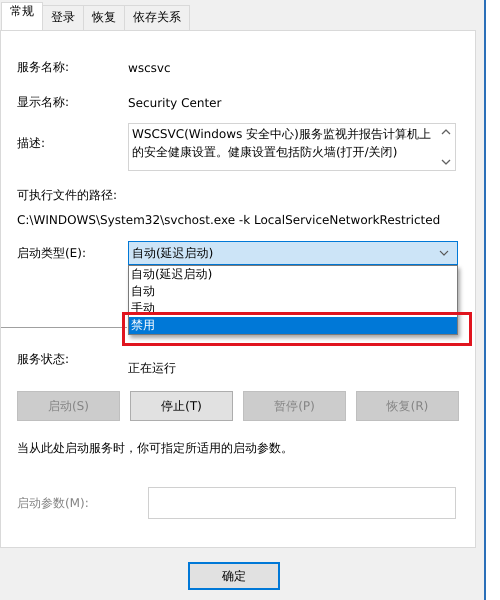 This screenshot has height=600, width=500. What do you see at coordinates (43, 67) in the screenshot?
I see `field-label: 服务名称:` at bounding box center [43, 67].